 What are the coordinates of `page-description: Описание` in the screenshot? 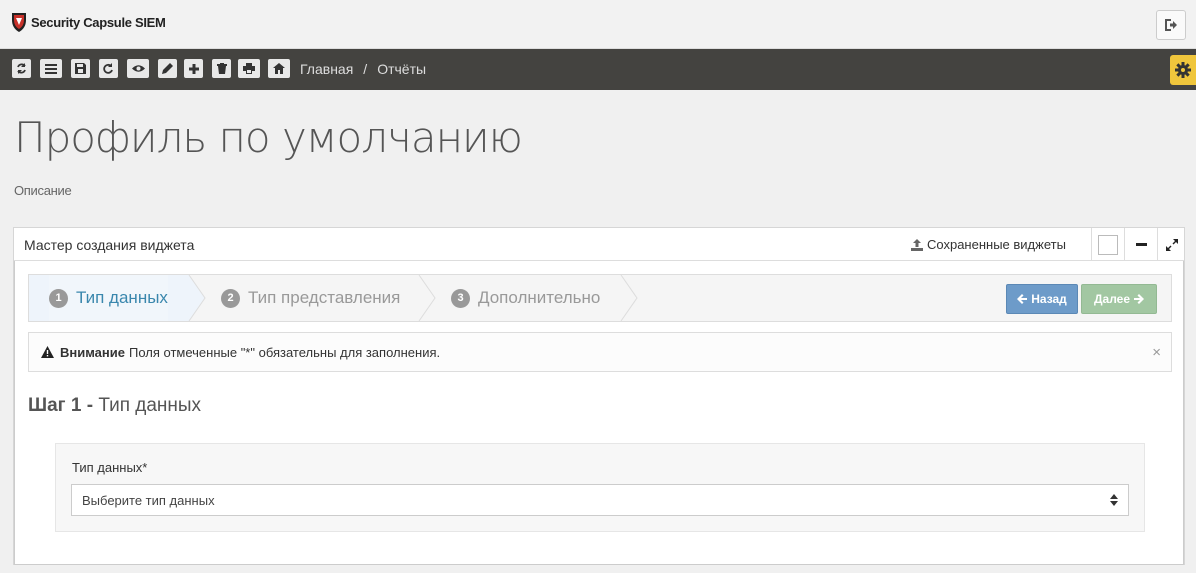 It's located at (43, 190).